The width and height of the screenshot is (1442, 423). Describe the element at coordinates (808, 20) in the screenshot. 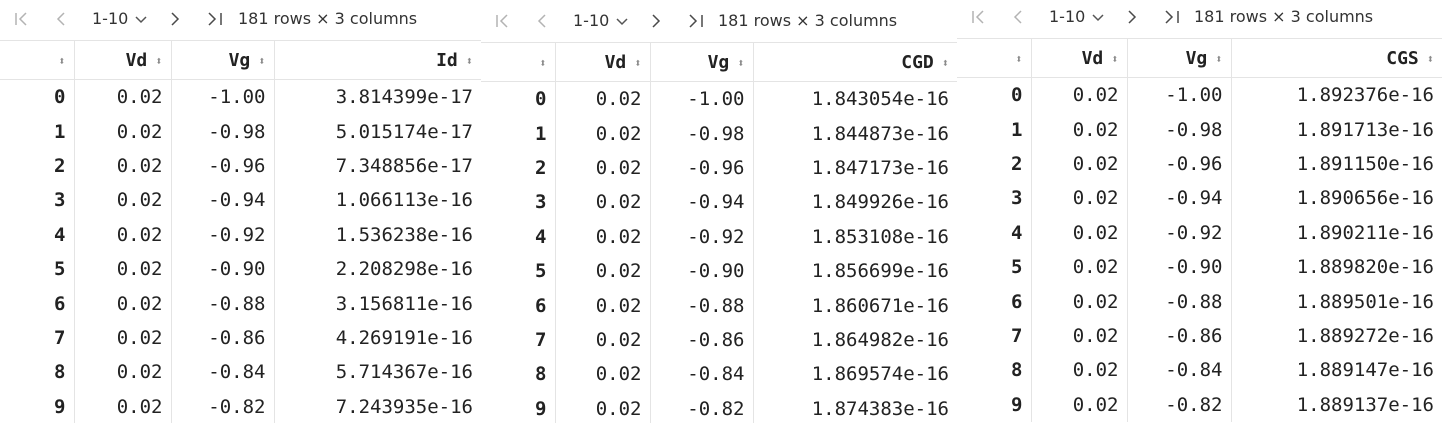

I see `row-column-count: 181 rows × 3 columns` at that location.